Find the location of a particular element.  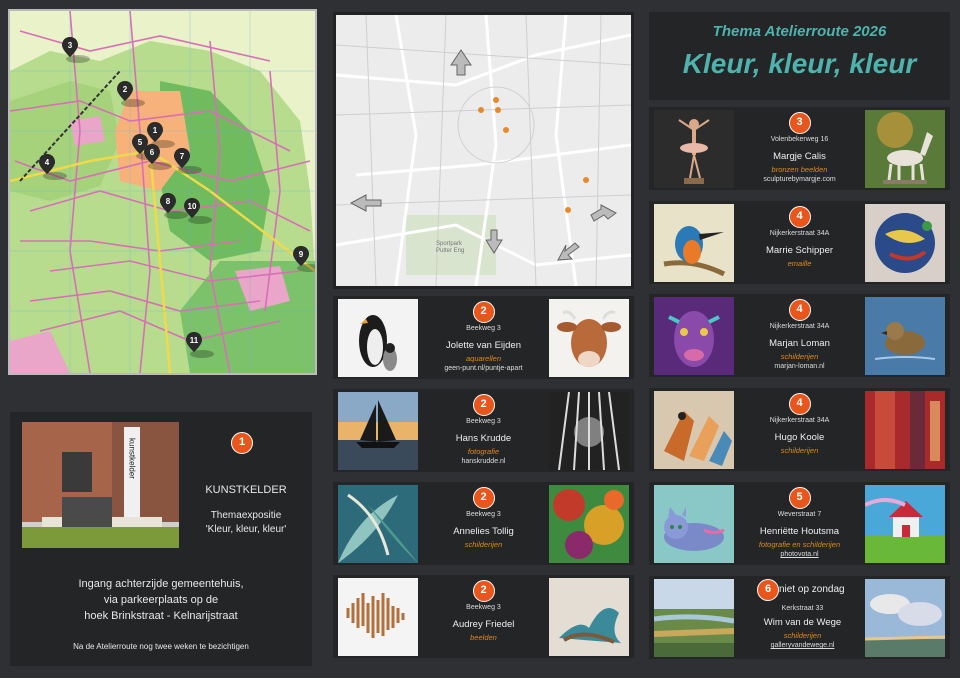

artist-name: Margje Calis is located at coordinates (799, 156).